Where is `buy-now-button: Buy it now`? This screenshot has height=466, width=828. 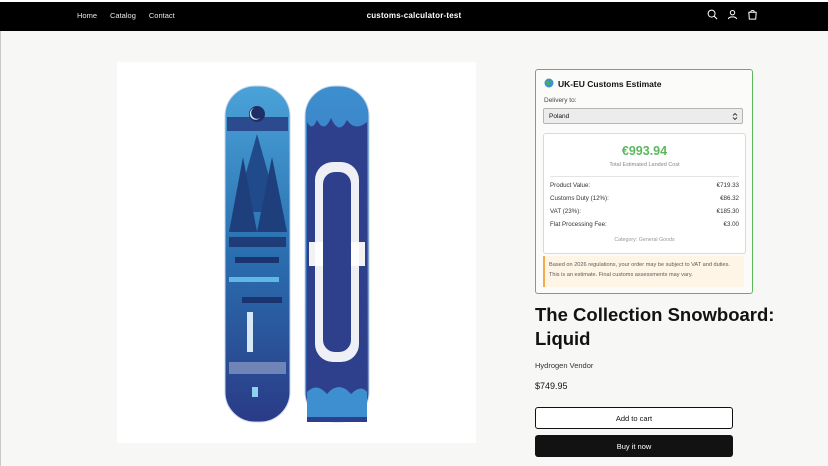
buy-now-button: Buy it now is located at coordinates (634, 446).